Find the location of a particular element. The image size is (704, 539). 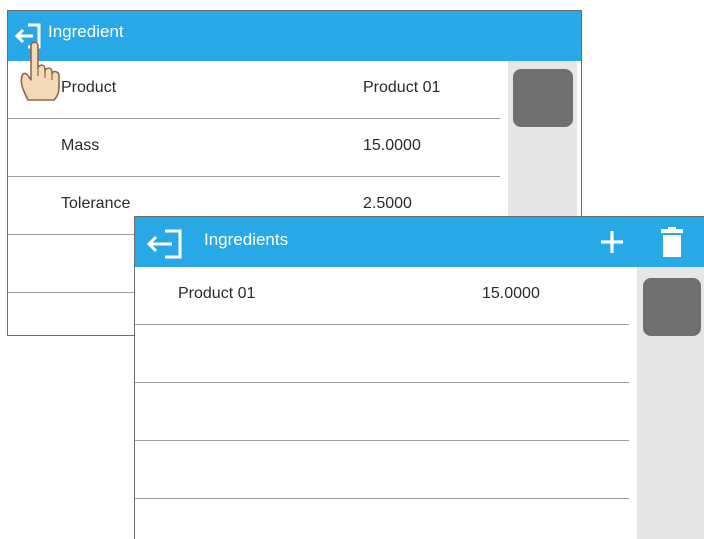

row-product: Product Product 01 is located at coordinates (254, 90).